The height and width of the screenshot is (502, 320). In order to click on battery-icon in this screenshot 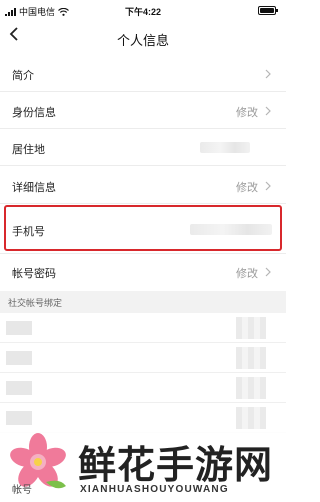, I will do `click(268, 10)`.